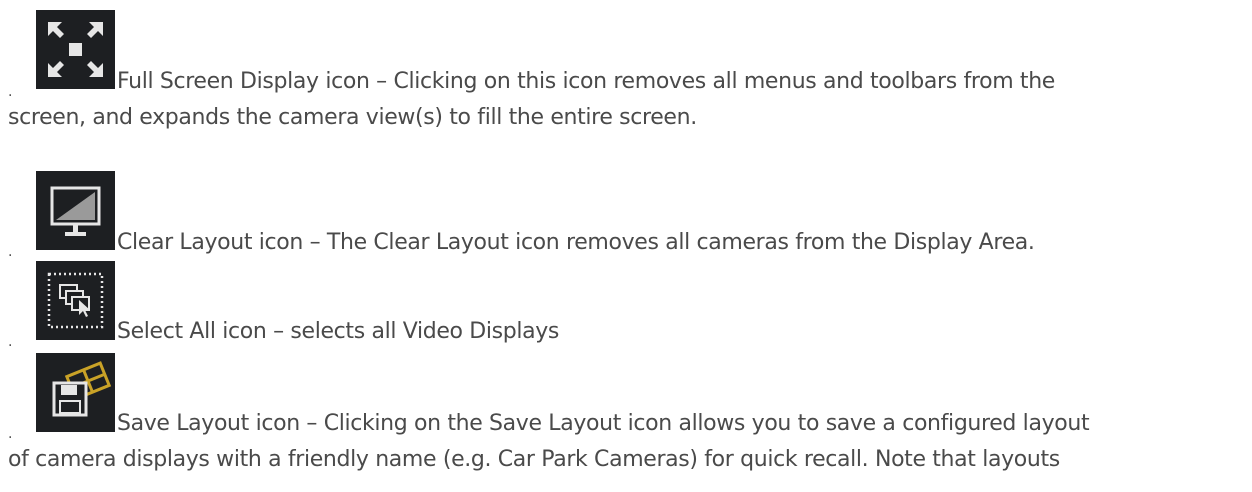  Describe the element at coordinates (75, 49) in the screenshot. I see `fullscreen-icon` at that location.